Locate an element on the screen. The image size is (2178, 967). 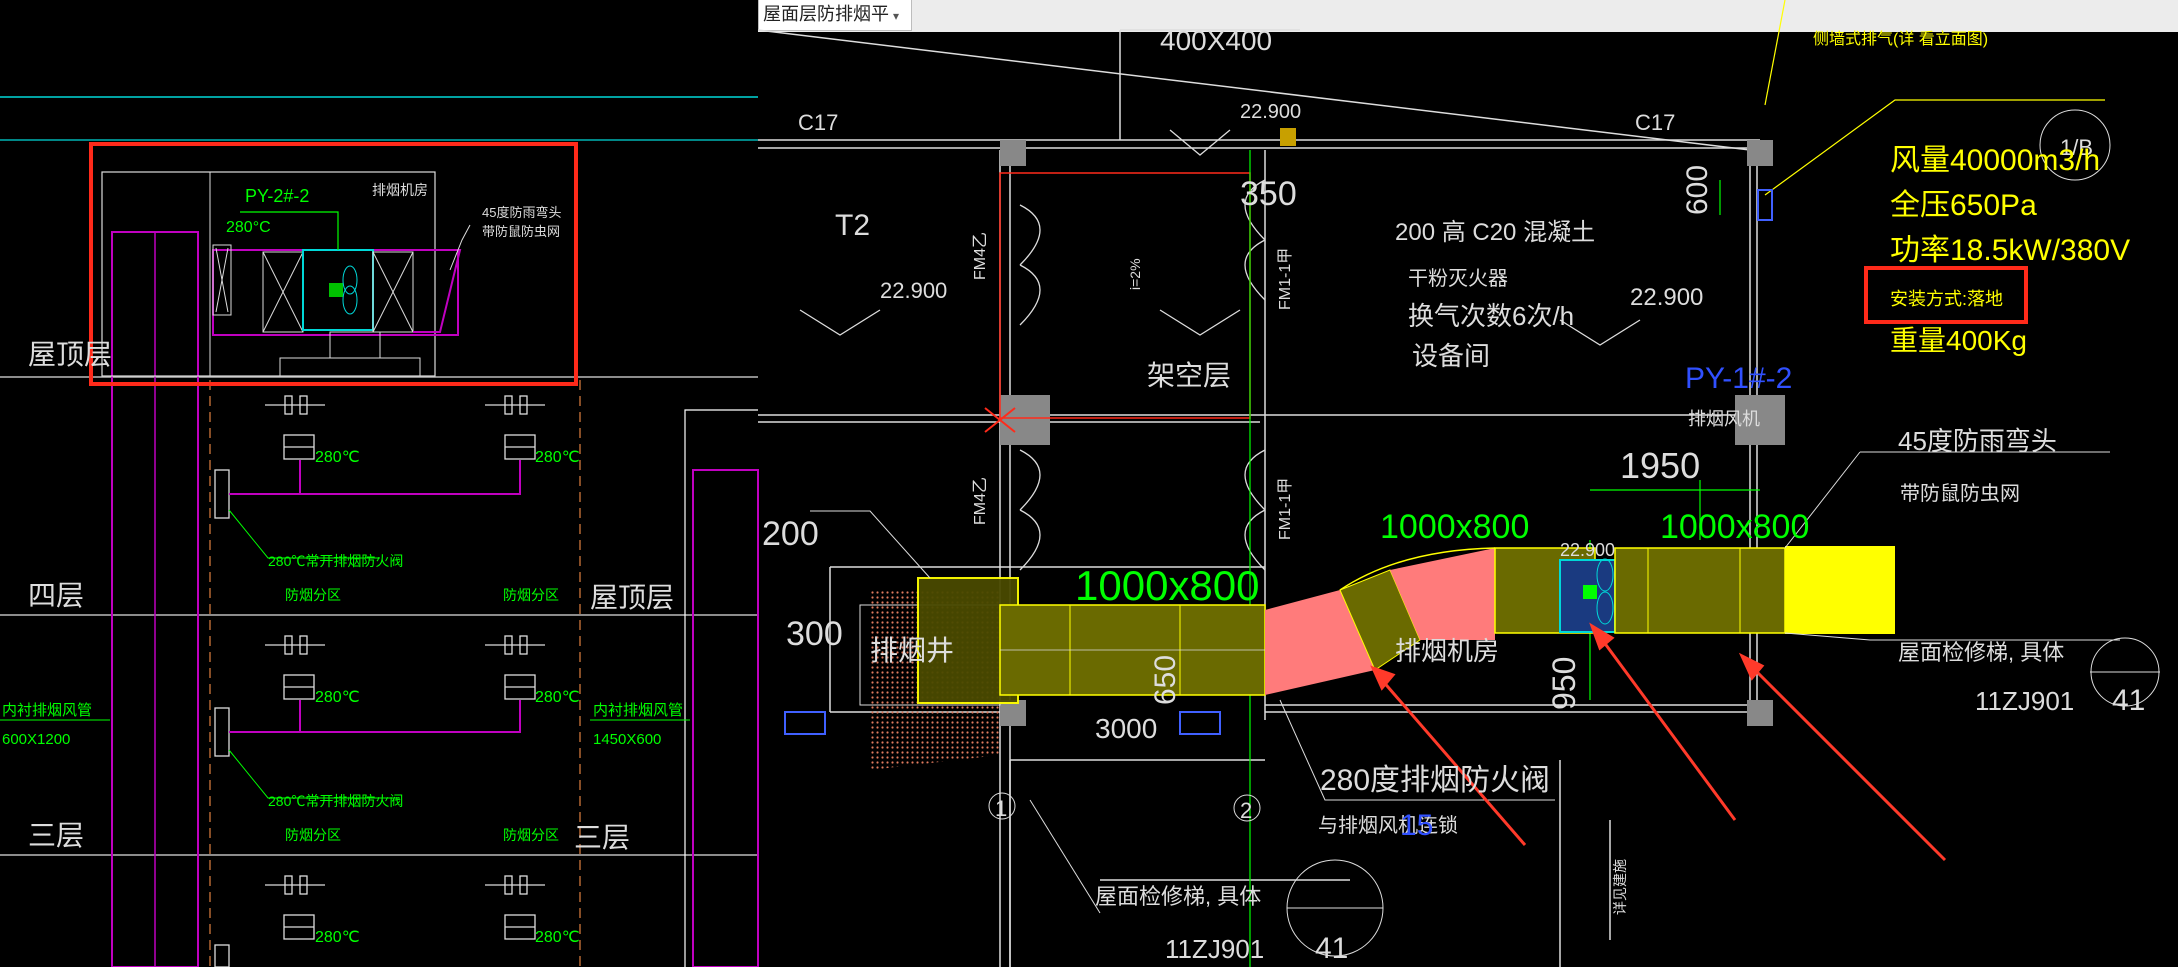
t2-label: T2 is located at coordinates (852, 225).